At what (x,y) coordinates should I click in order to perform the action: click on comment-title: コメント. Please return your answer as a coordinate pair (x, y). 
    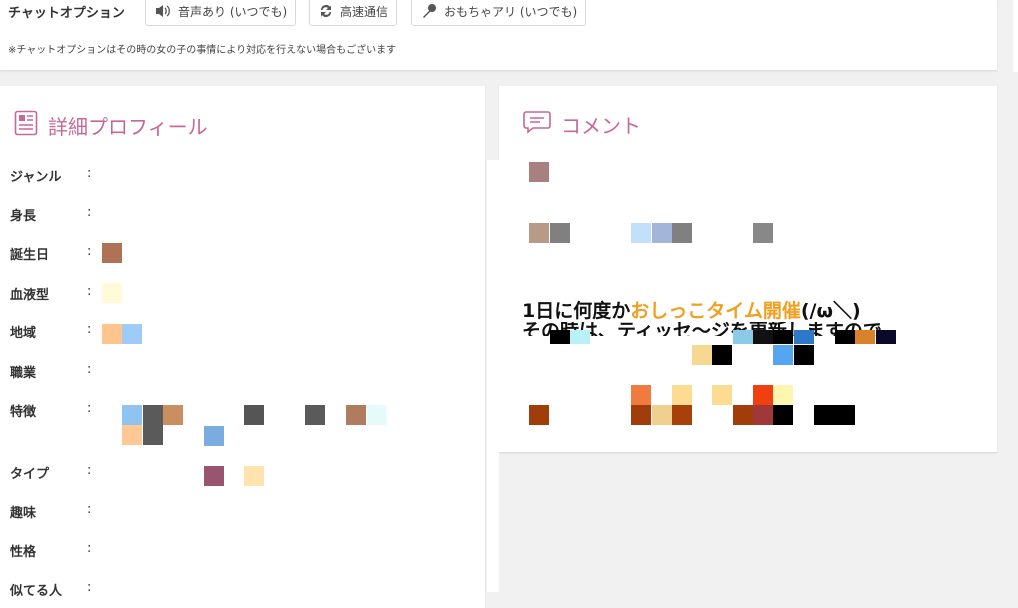
    Looking at the image, I should click on (582, 124).